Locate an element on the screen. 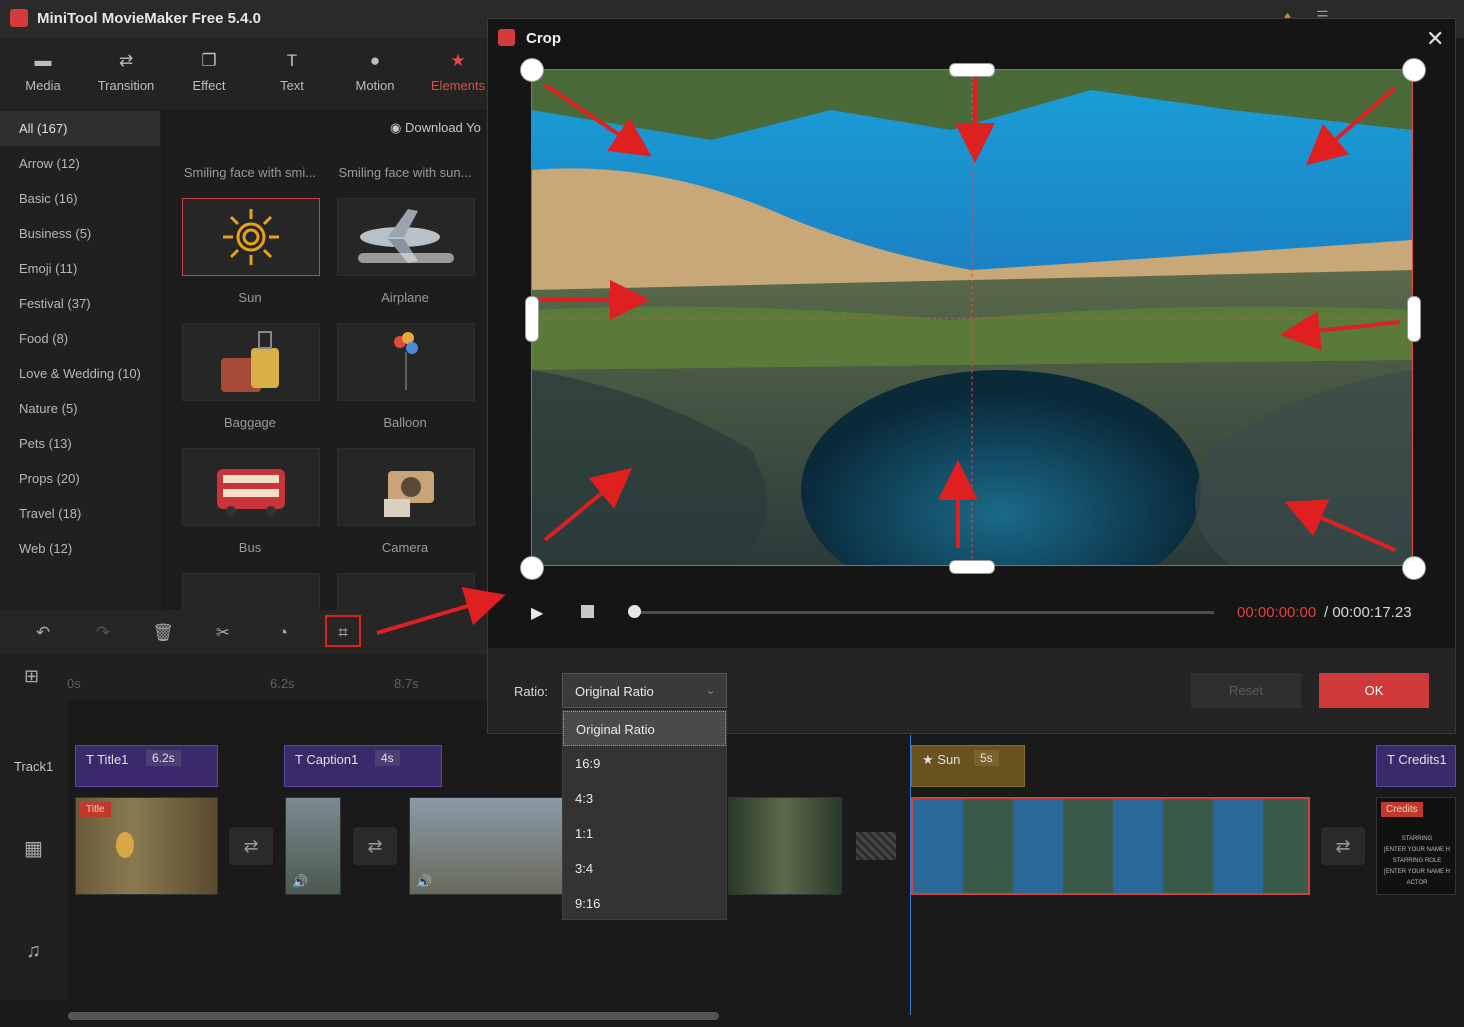 This screenshot has width=1464, height=1027. ratio-options-list: Original Ratio 16:9 4:3 1:1 3:4 9:16 is located at coordinates (644, 815).